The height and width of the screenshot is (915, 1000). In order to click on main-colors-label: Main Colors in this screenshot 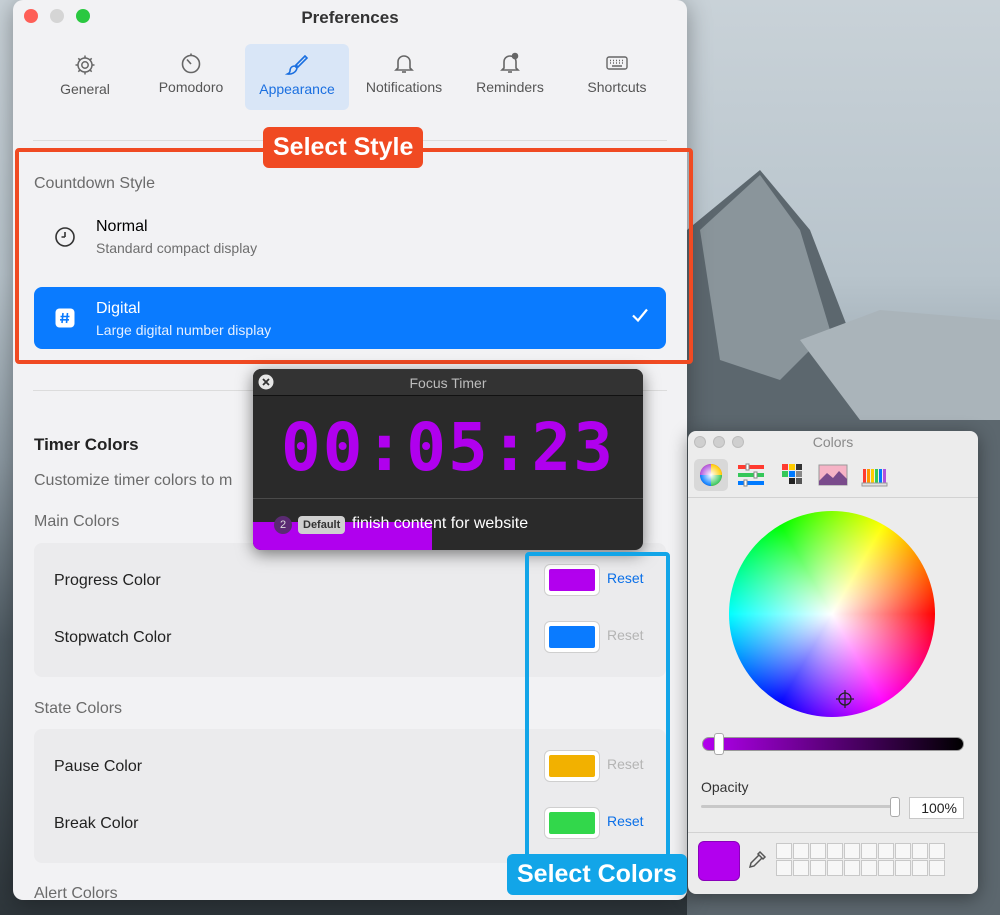, I will do `click(77, 521)`.